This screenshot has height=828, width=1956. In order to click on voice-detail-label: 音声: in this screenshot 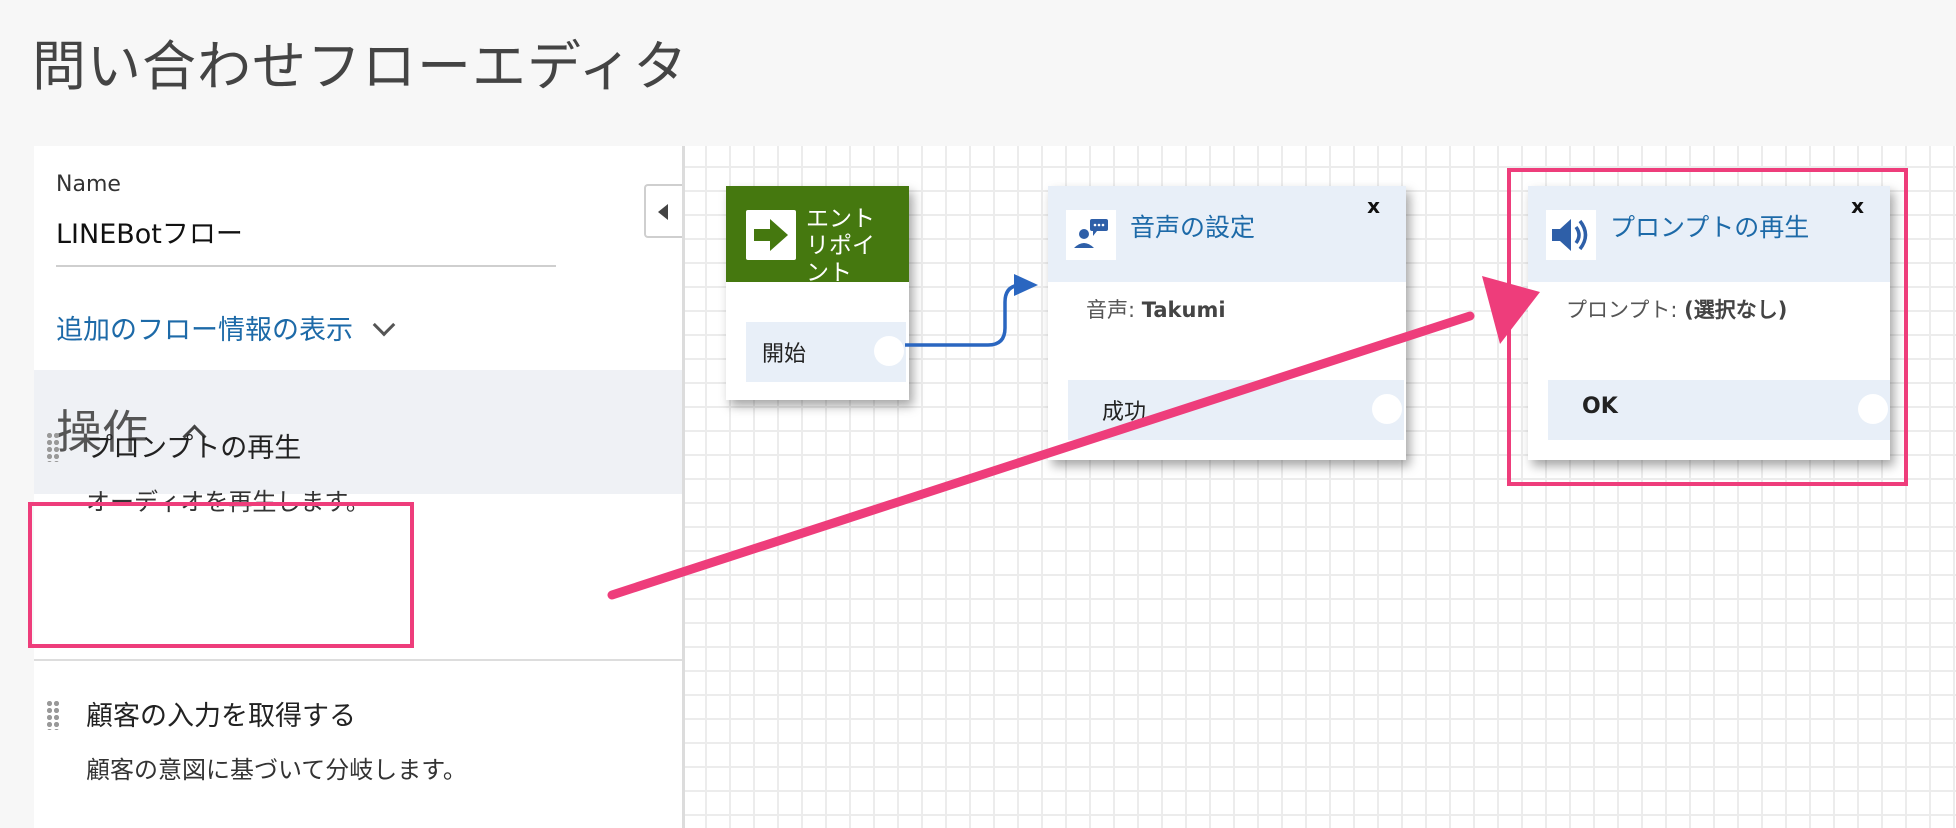, I will do `click(1111, 310)`.